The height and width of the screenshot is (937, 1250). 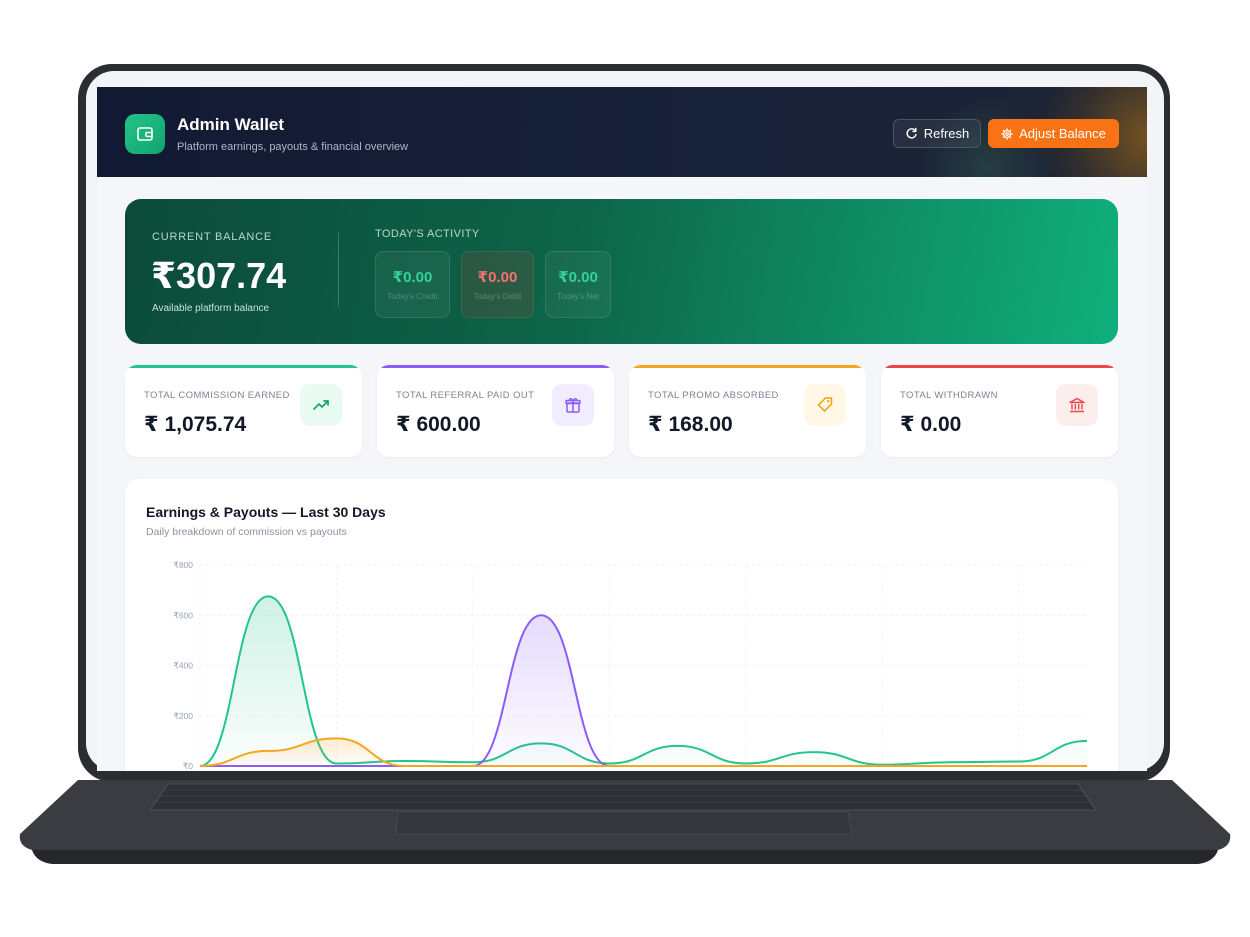 What do you see at coordinates (412, 277) in the screenshot?
I see `activity-credit-value: ₹0.00` at bounding box center [412, 277].